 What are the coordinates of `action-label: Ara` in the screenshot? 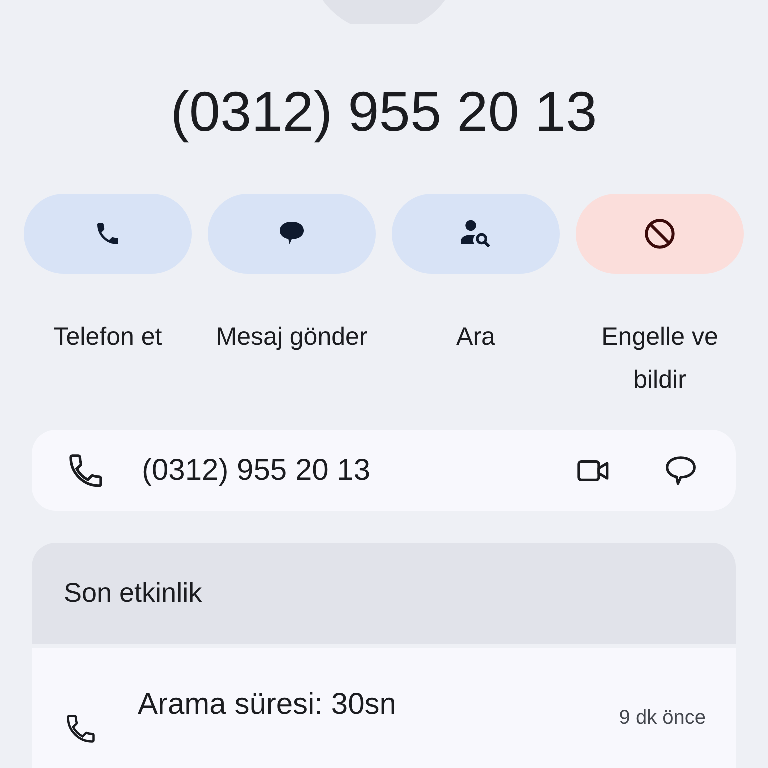 It's located at (476, 338).